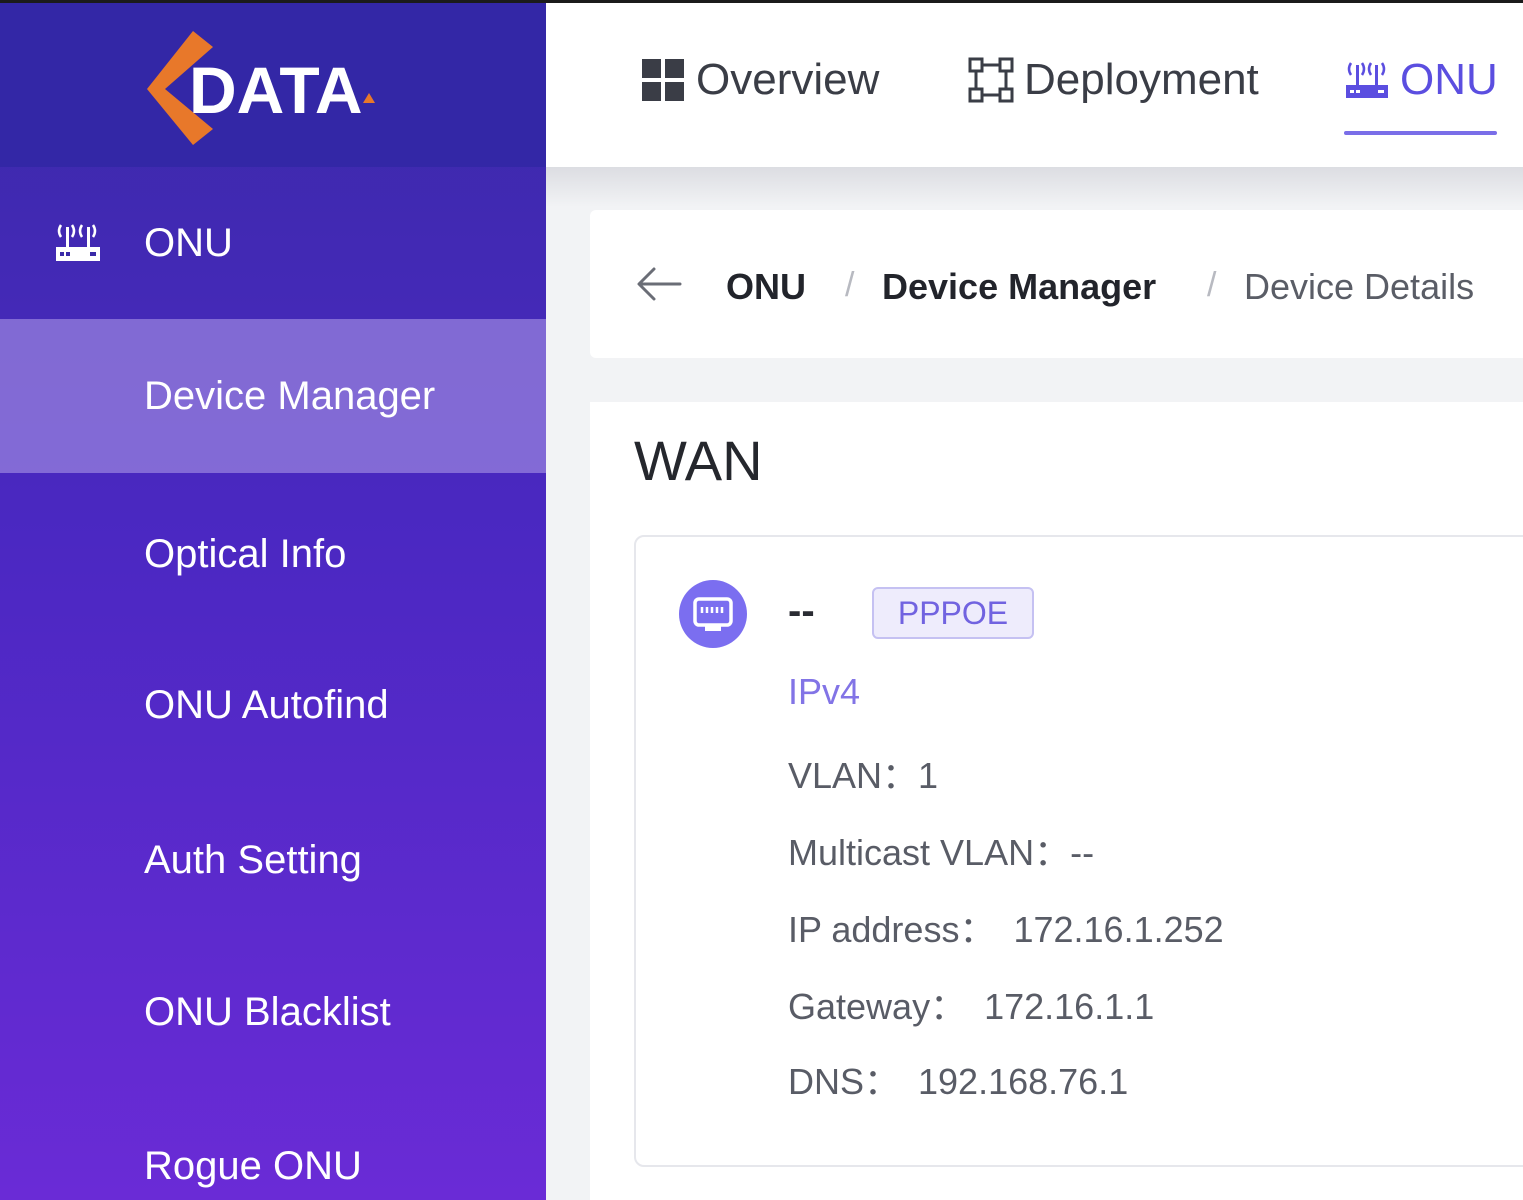 This screenshot has height=1200, width=1523. Describe the element at coordinates (273, 396) in the screenshot. I see `sidebar-item-device-manager: Device Manager` at that location.